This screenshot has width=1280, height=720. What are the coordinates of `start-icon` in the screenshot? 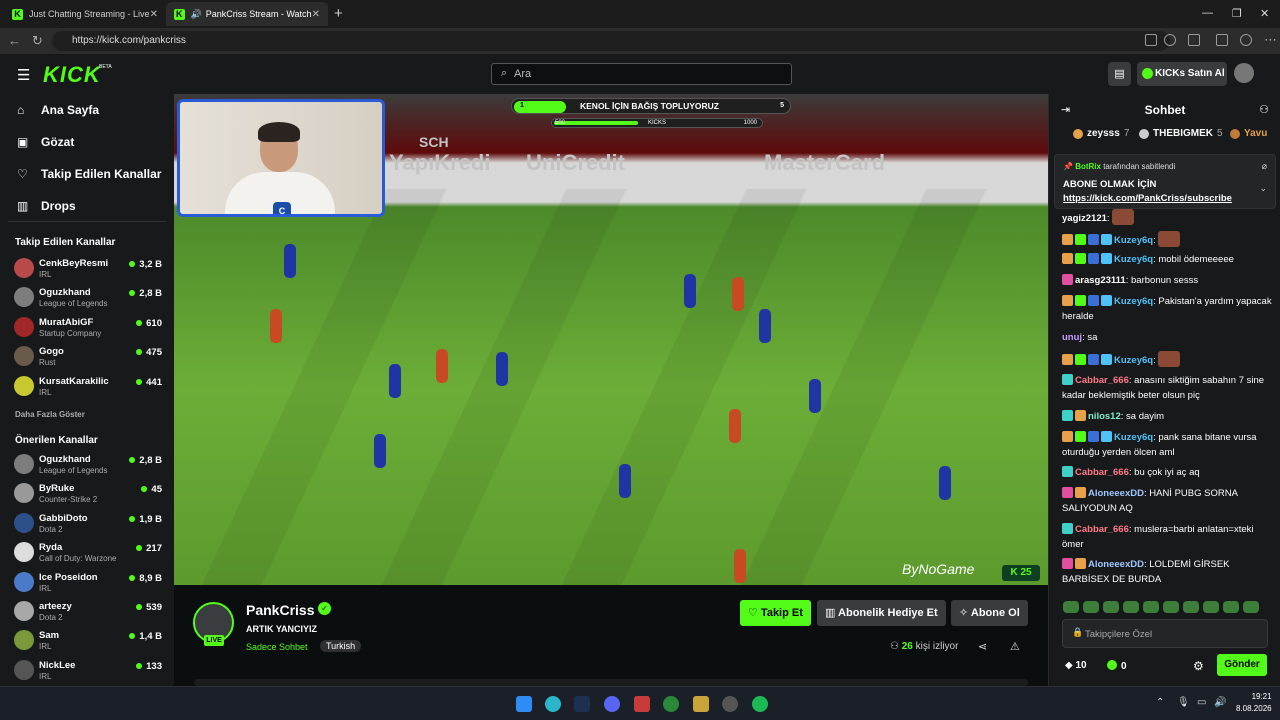 It's located at (524, 704).